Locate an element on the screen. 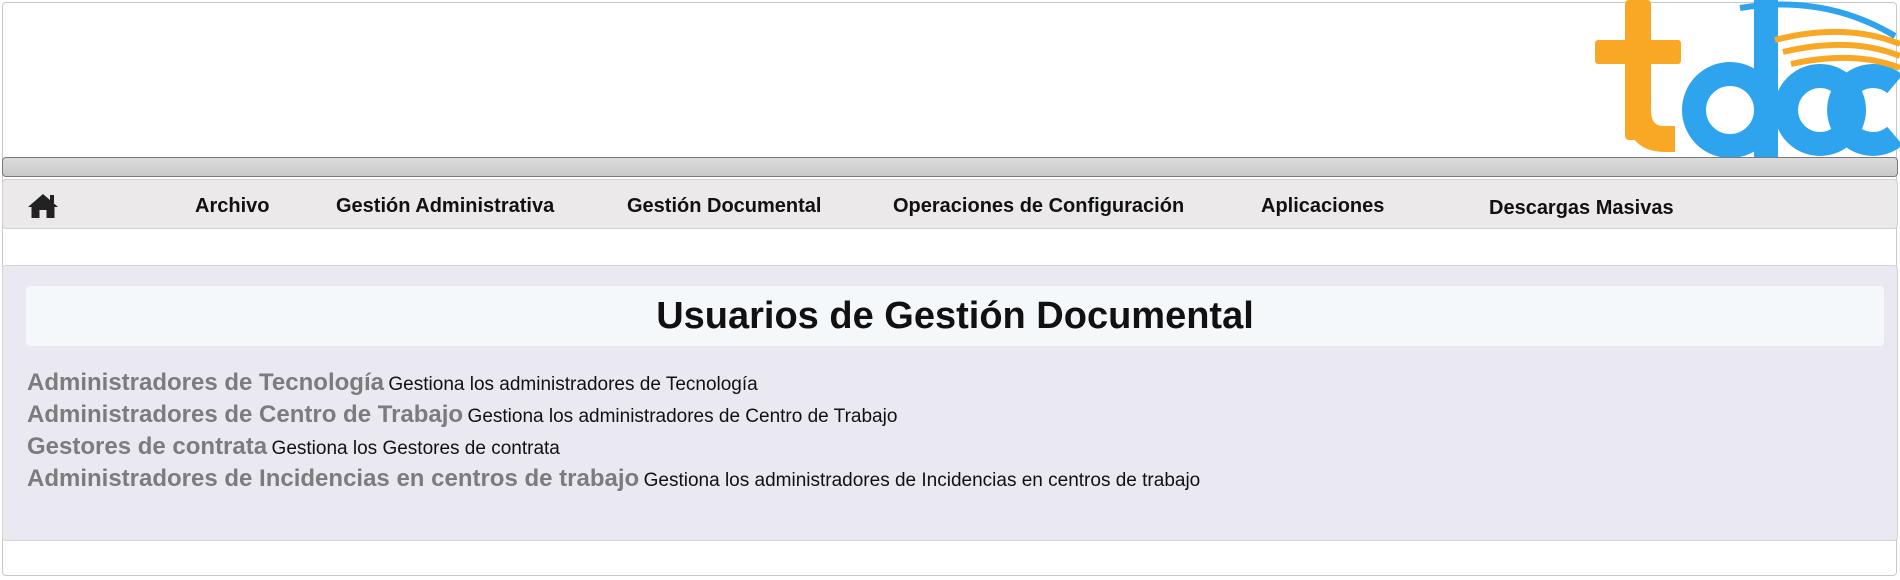 The image size is (1900, 580). home-icon is located at coordinates (43, 206).